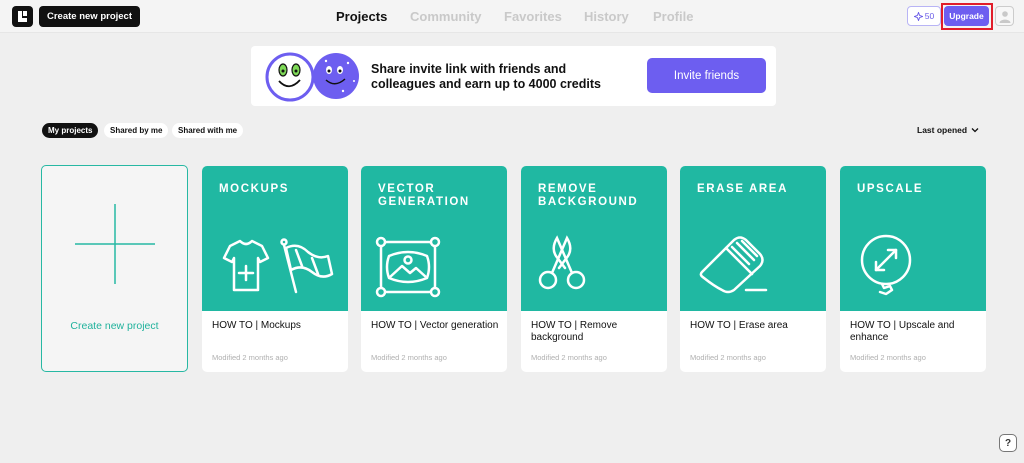  What do you see at coordinates (256, 325) in the screenshot?
I see `project-title: HOW TO | Mockups` at bounding box center [256, 325].